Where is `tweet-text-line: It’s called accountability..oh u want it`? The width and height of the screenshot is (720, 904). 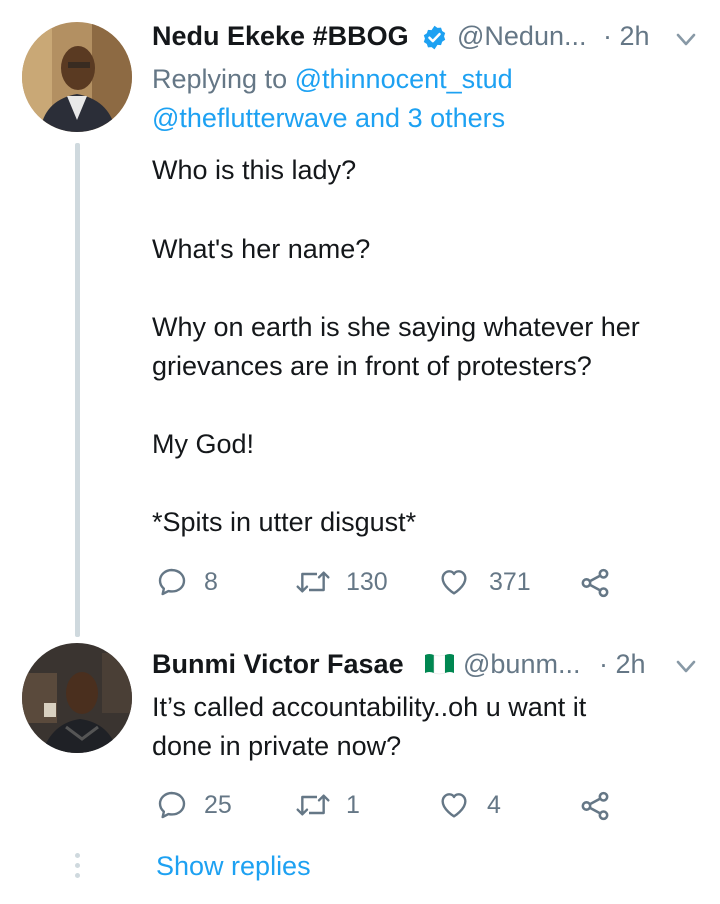 tweet-text-line: It’s called accountability..oh u want it is located at coordinates (369, 707).